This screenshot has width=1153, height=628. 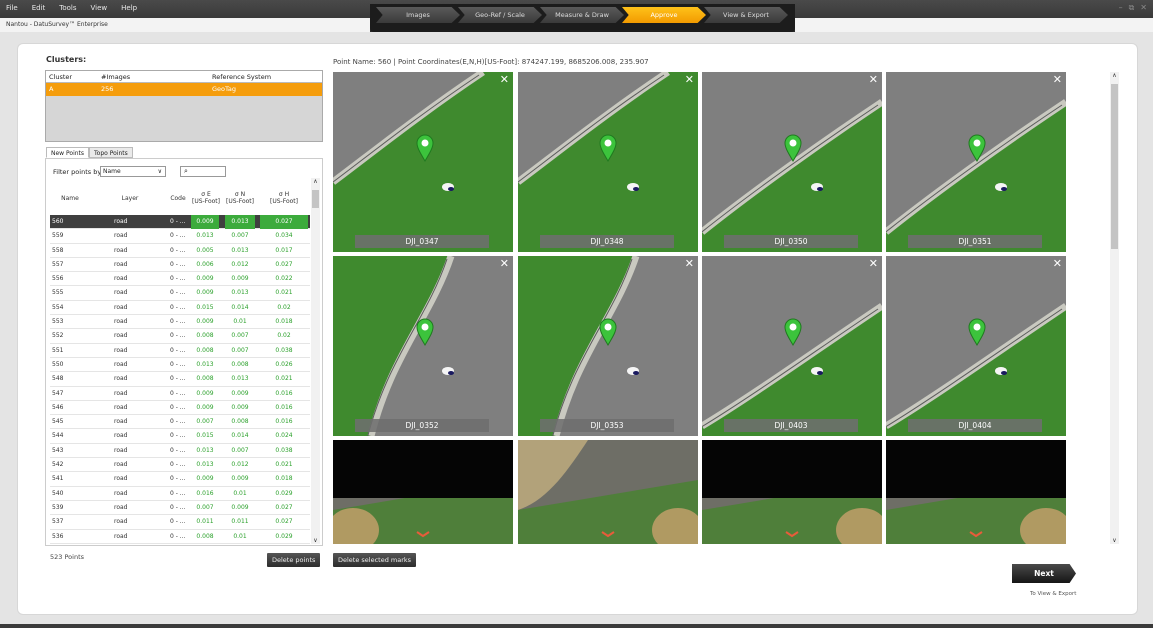 I want to click on sigma-h-col-header: σ H [US-Foot], so click(x=284, y=198).